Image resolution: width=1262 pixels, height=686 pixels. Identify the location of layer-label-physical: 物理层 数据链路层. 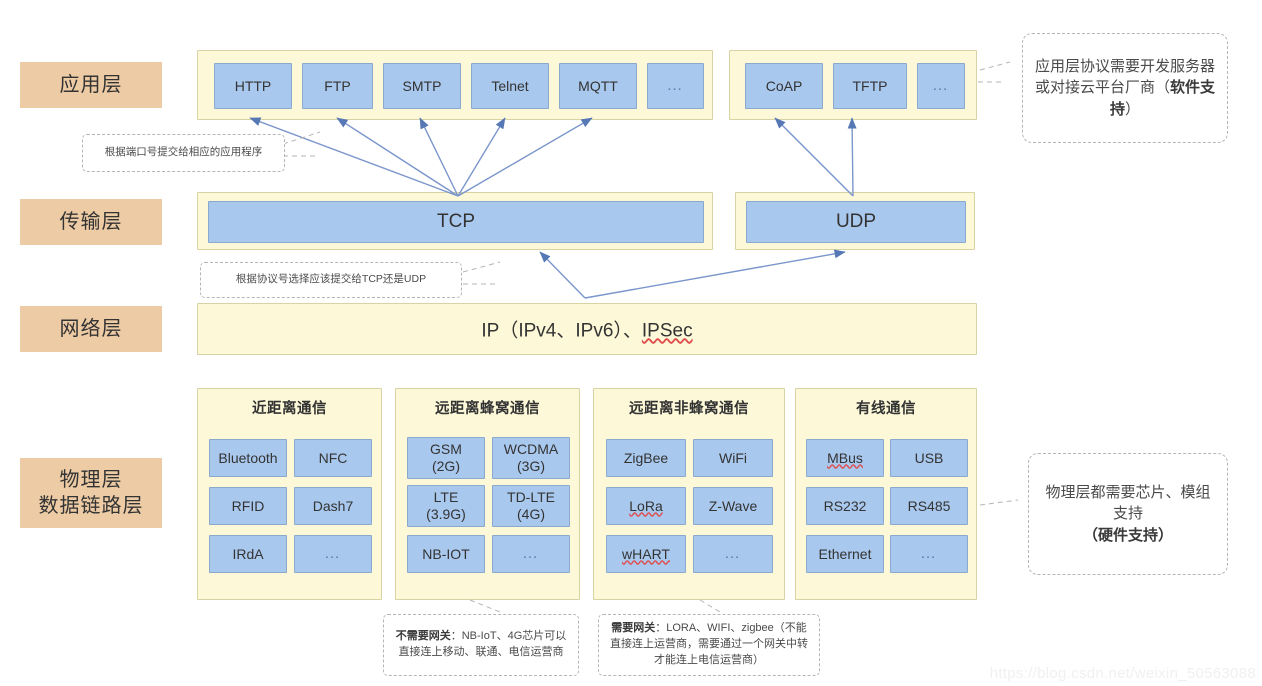
(91, 493).